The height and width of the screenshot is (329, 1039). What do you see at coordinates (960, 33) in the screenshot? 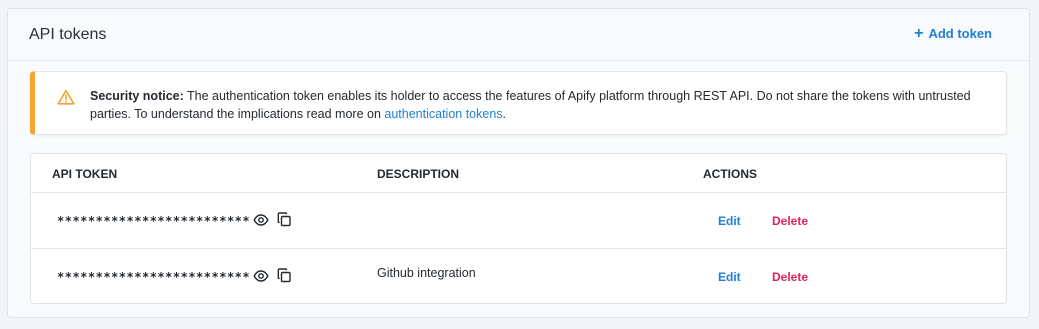
I see `add-token-label: Add token` at bounding box center [960, 33].